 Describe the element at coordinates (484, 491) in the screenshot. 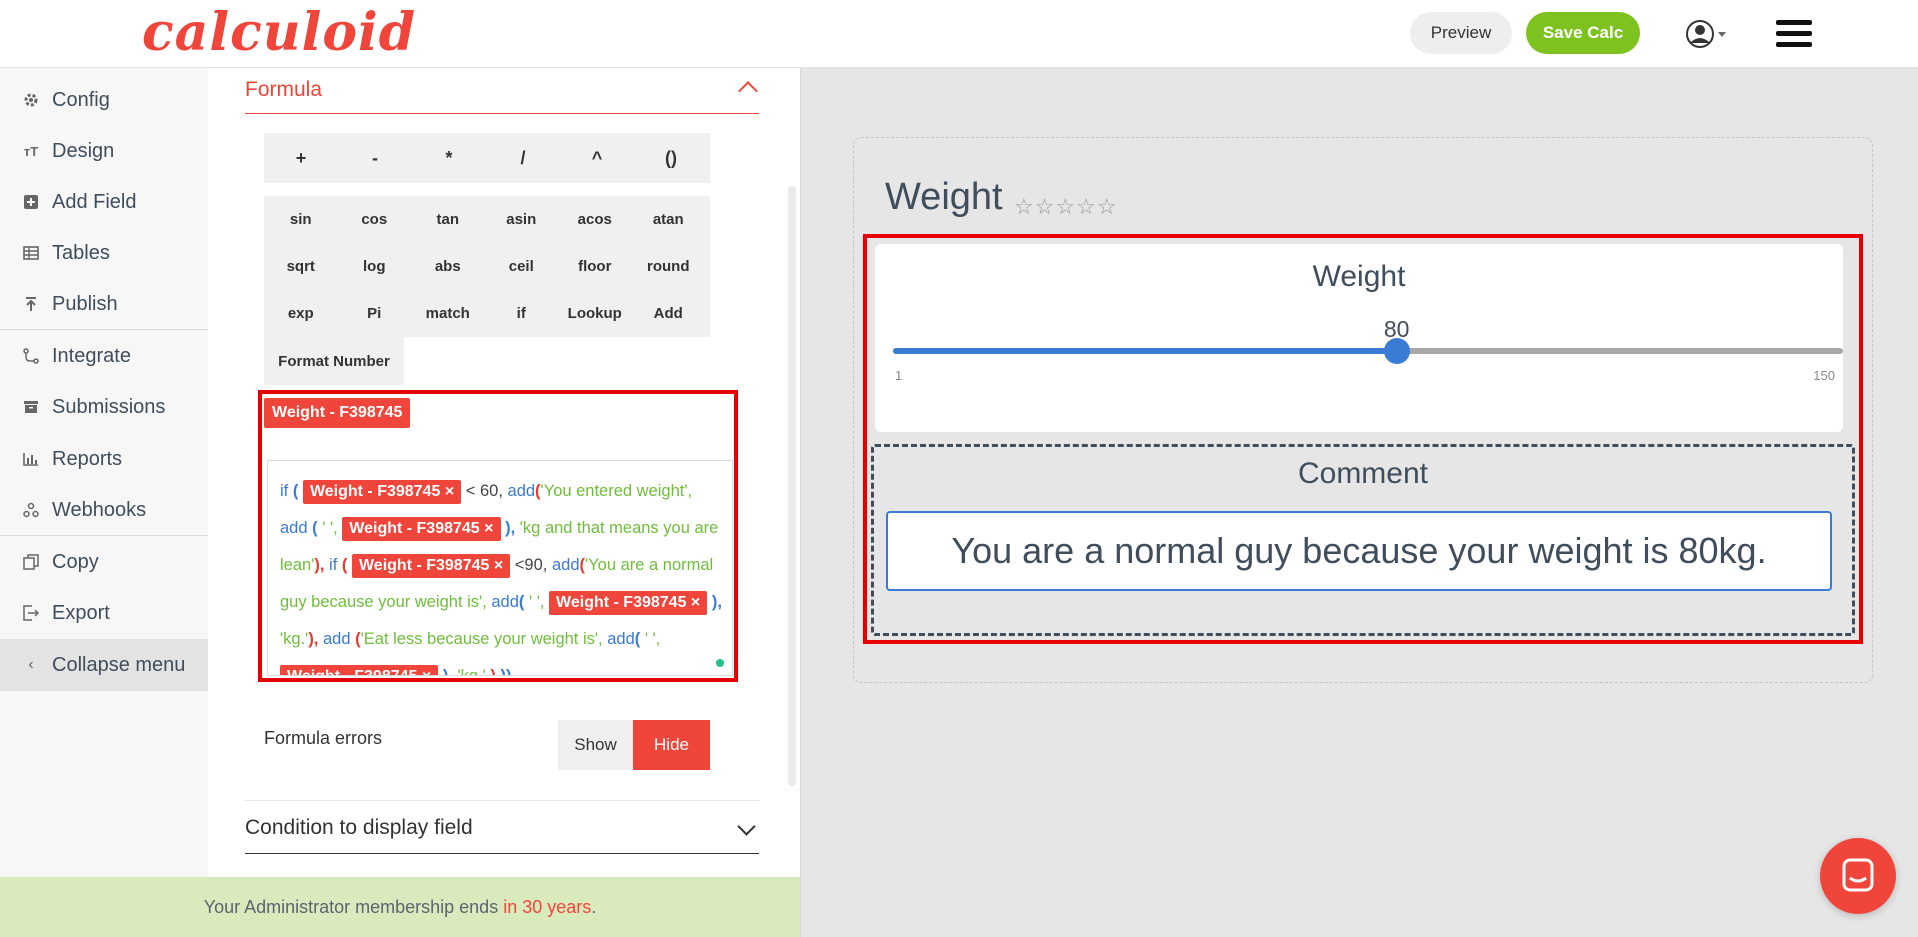

I see `formula-token: < 60,` at that location.